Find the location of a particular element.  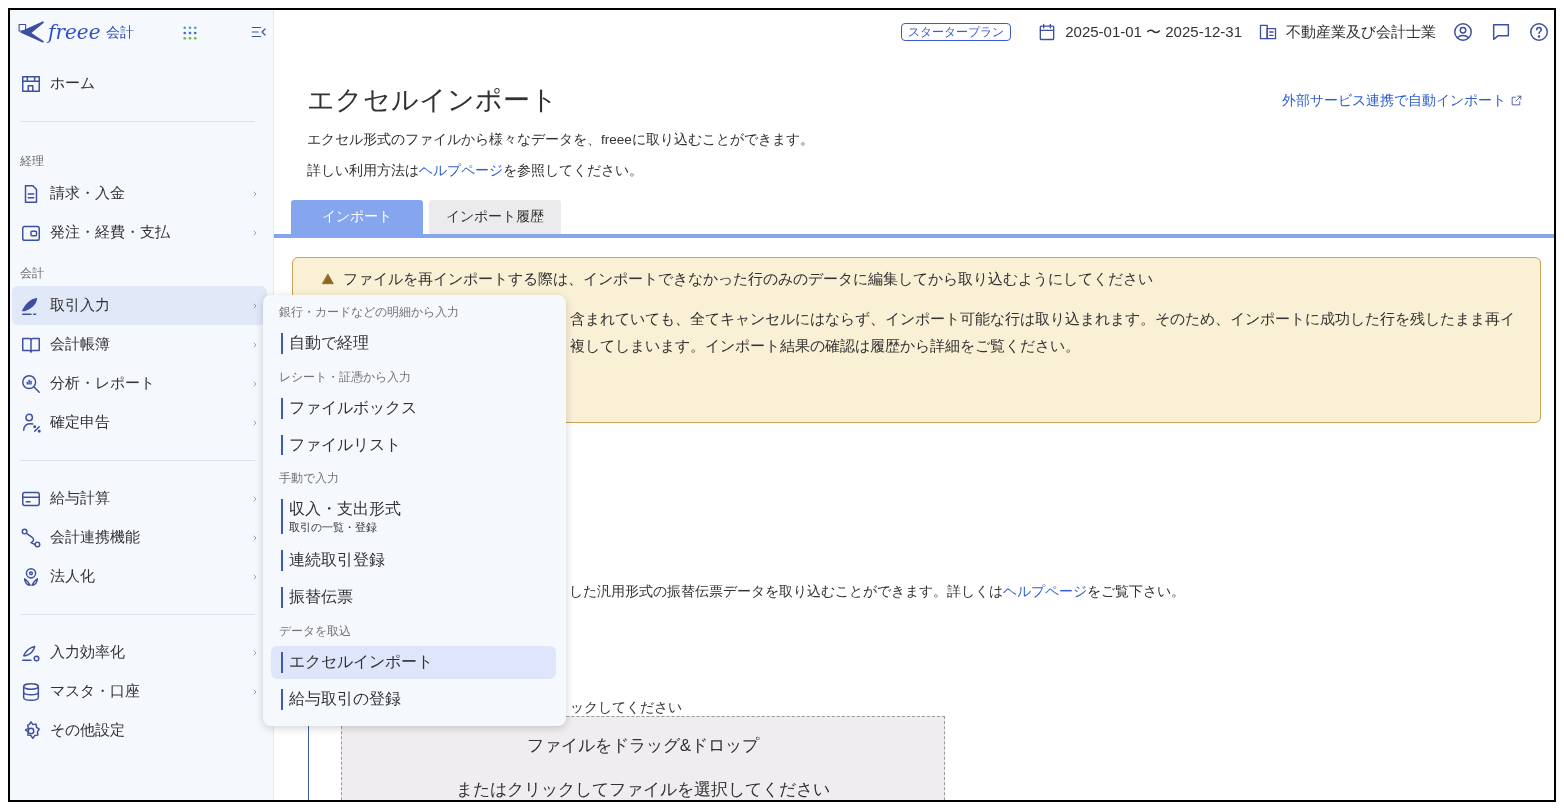

sidebar-item: ホーム is located at coordinates (139, 83).